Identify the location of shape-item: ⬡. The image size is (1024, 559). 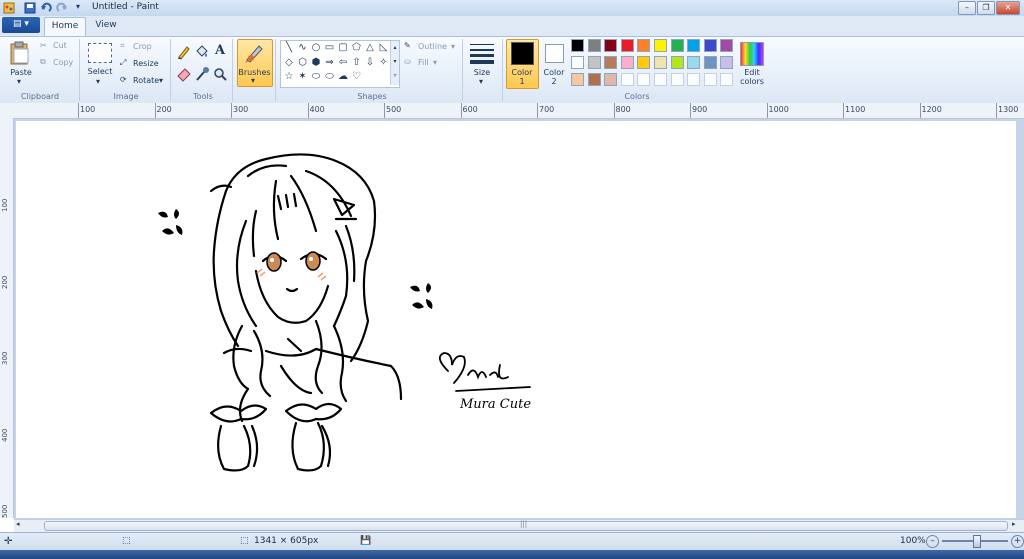
(303, 62).